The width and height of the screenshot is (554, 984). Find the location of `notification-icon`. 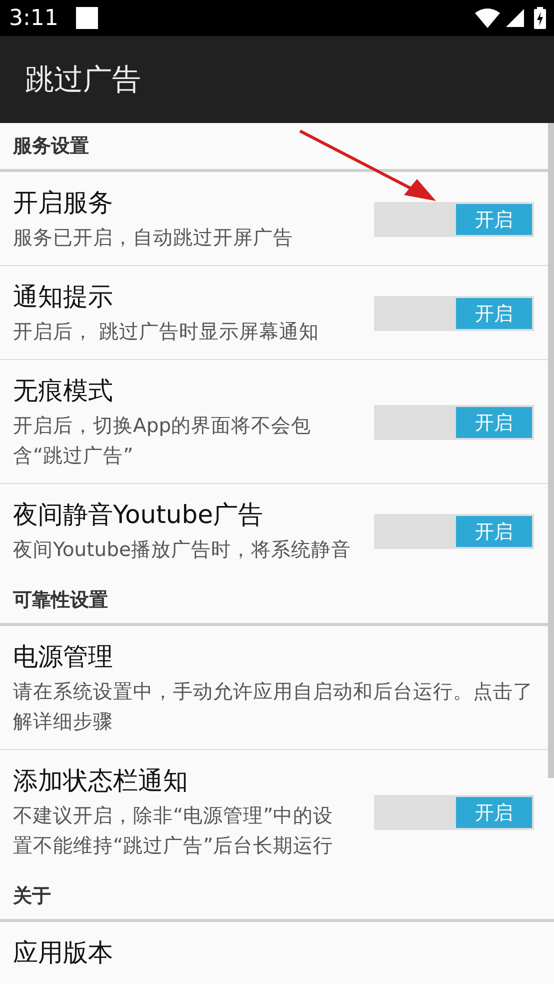

notification-icon is located at coordinates (87, 18).